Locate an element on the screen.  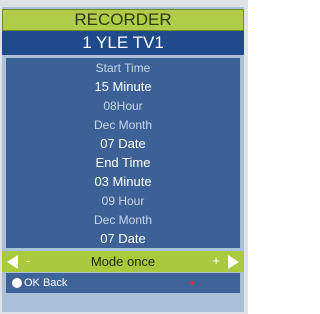
mode-minus: - is located at coordinates (28, 260).